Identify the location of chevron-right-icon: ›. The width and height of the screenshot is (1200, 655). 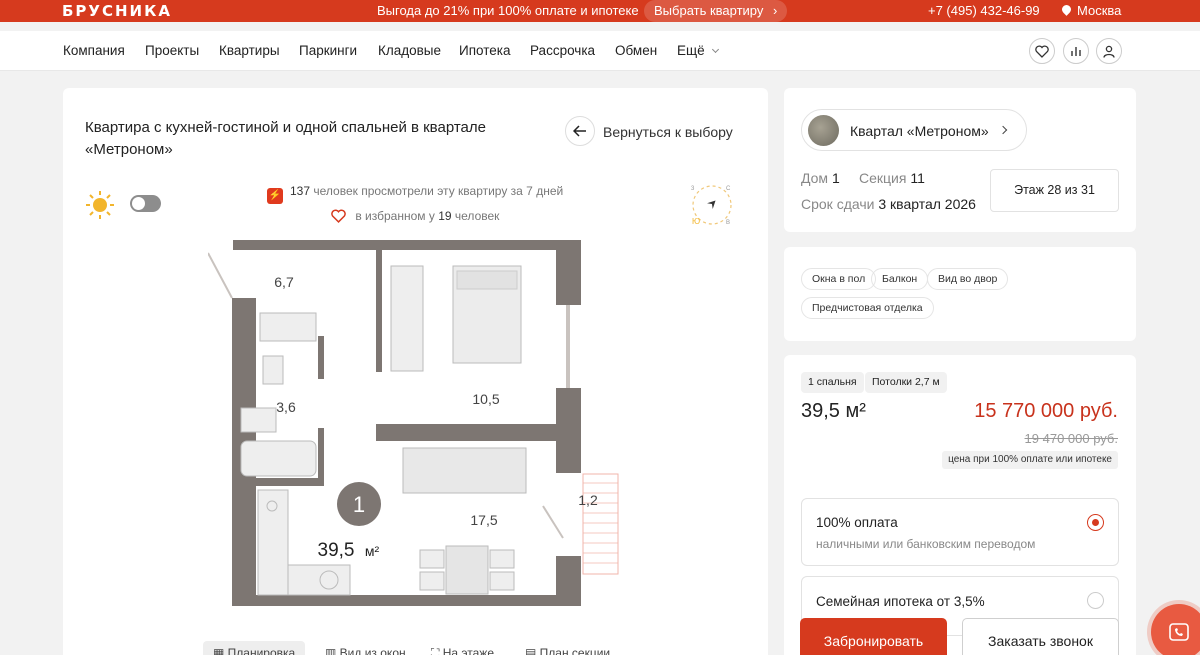
(775, 10).